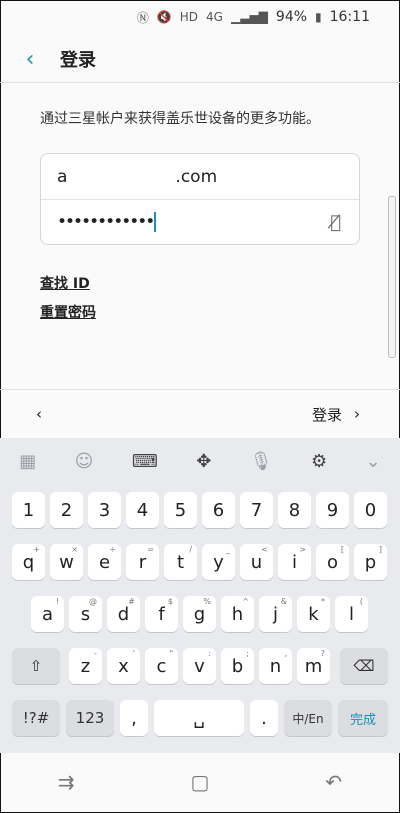  What do you see at coordinates (30, 59) in the screenshot?
I see `back-icon: ‹` at bounding box center [30, 59].